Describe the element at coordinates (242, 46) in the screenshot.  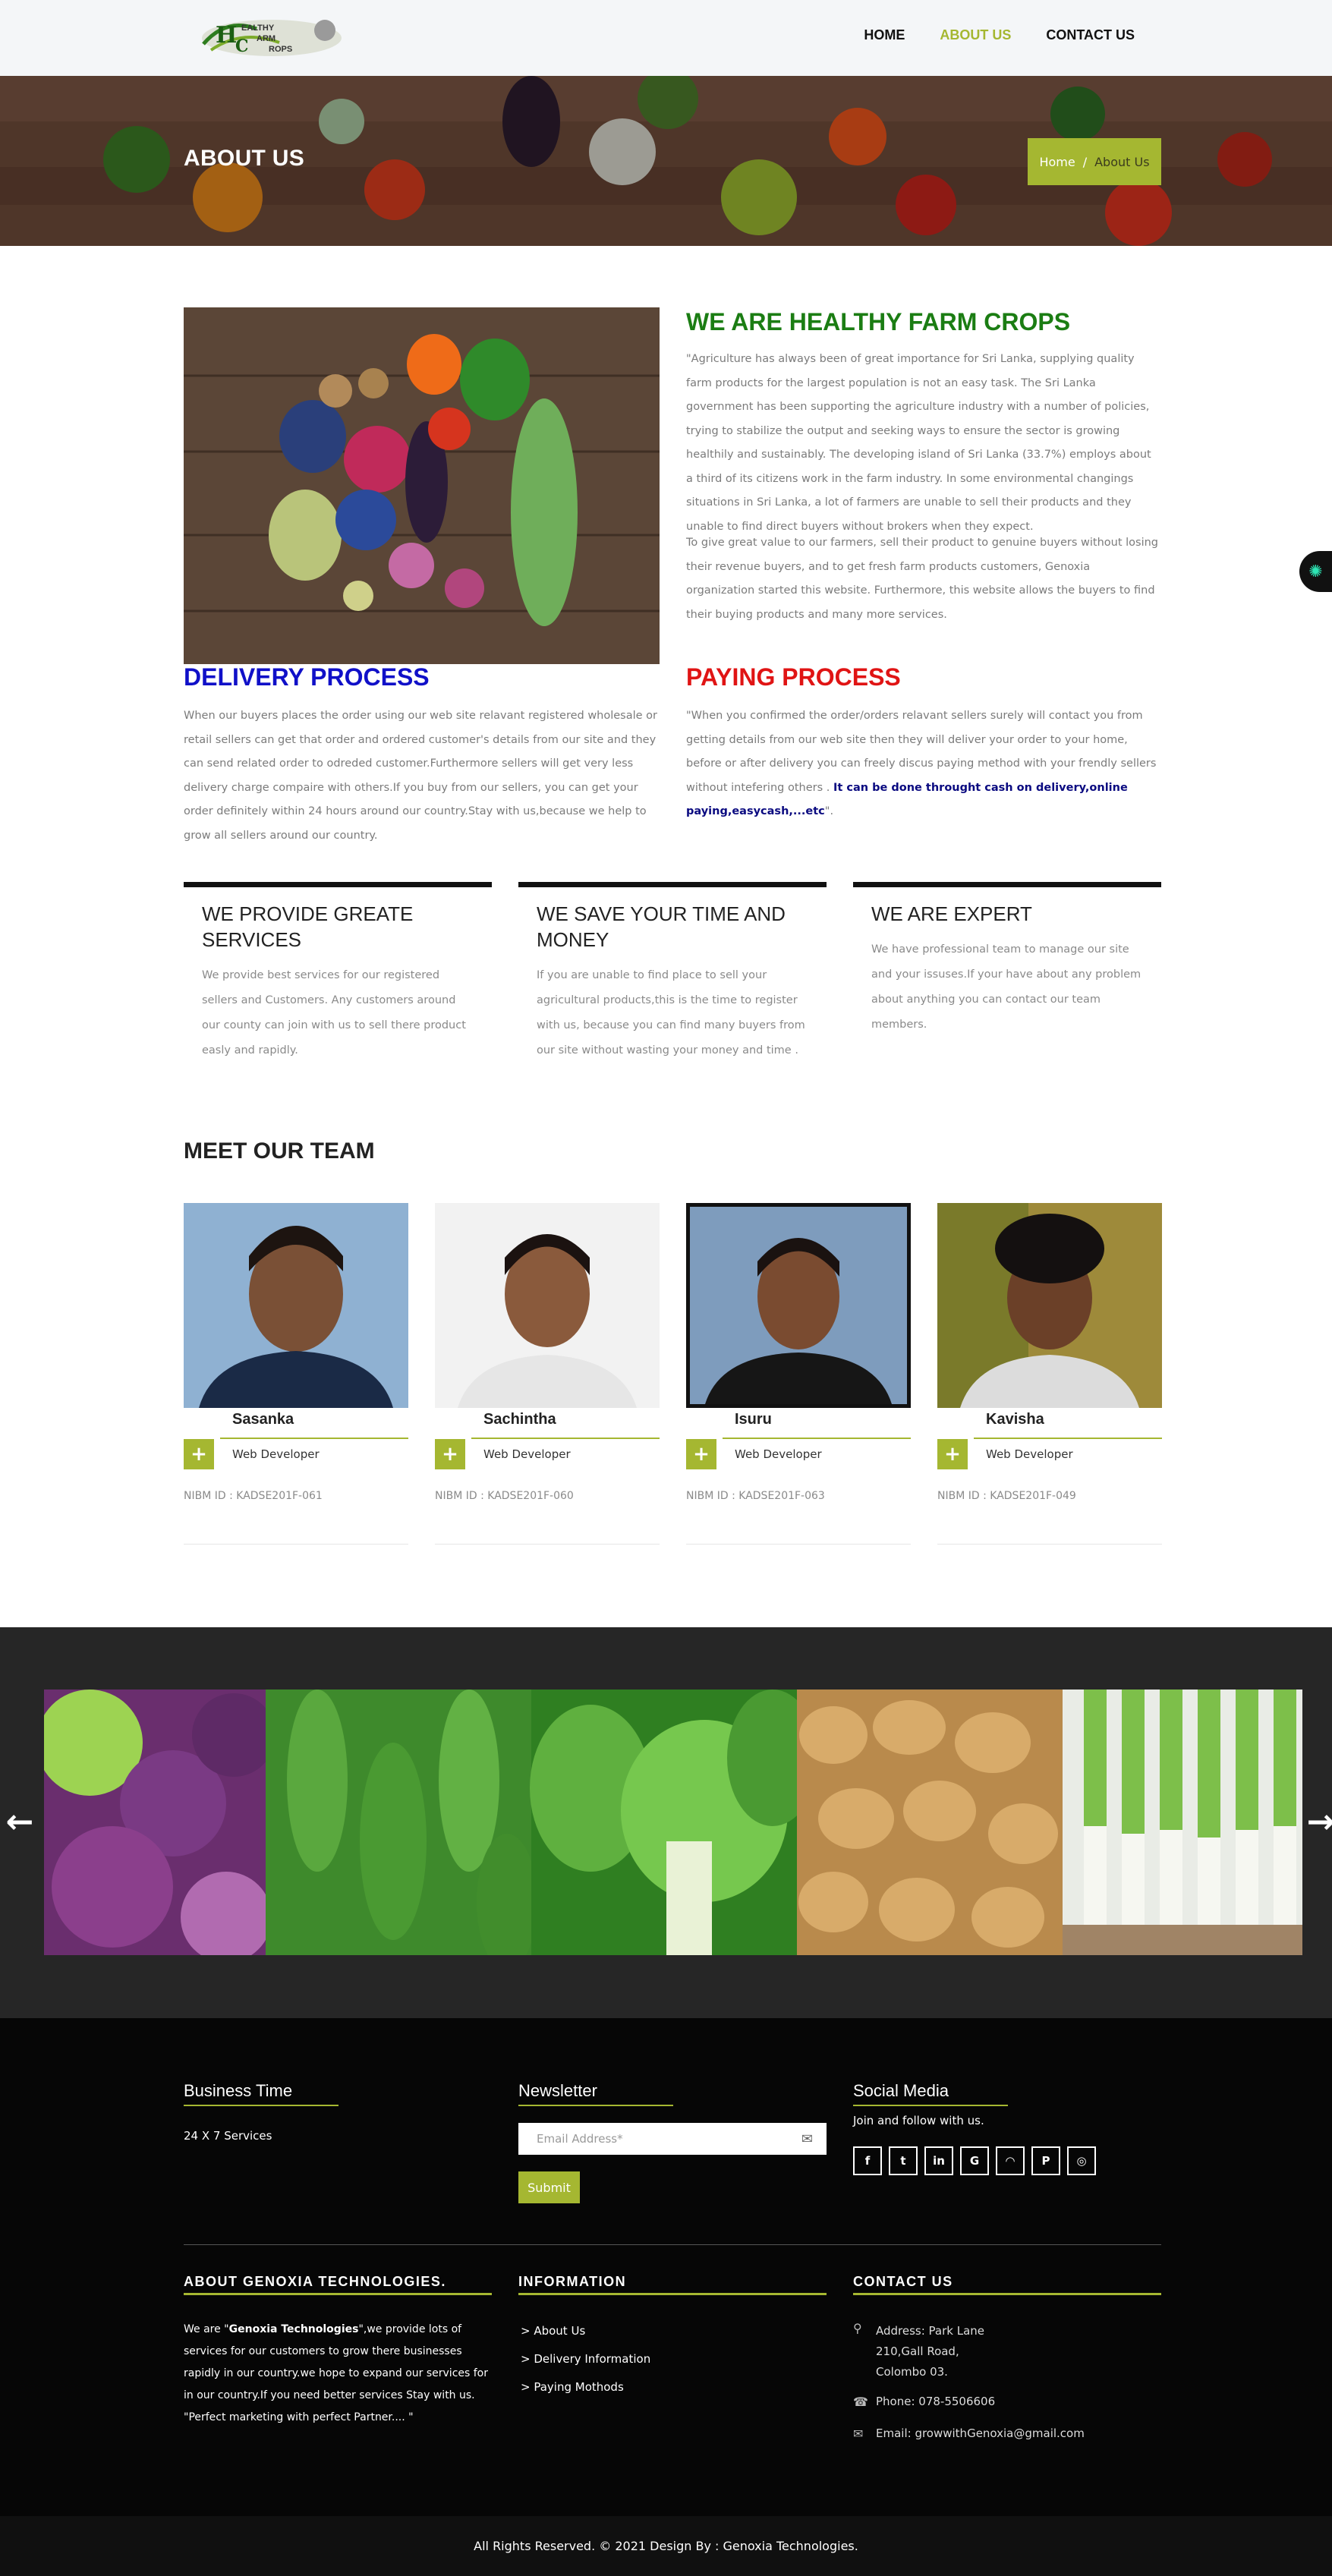
I see `svg-text: C` at that location.